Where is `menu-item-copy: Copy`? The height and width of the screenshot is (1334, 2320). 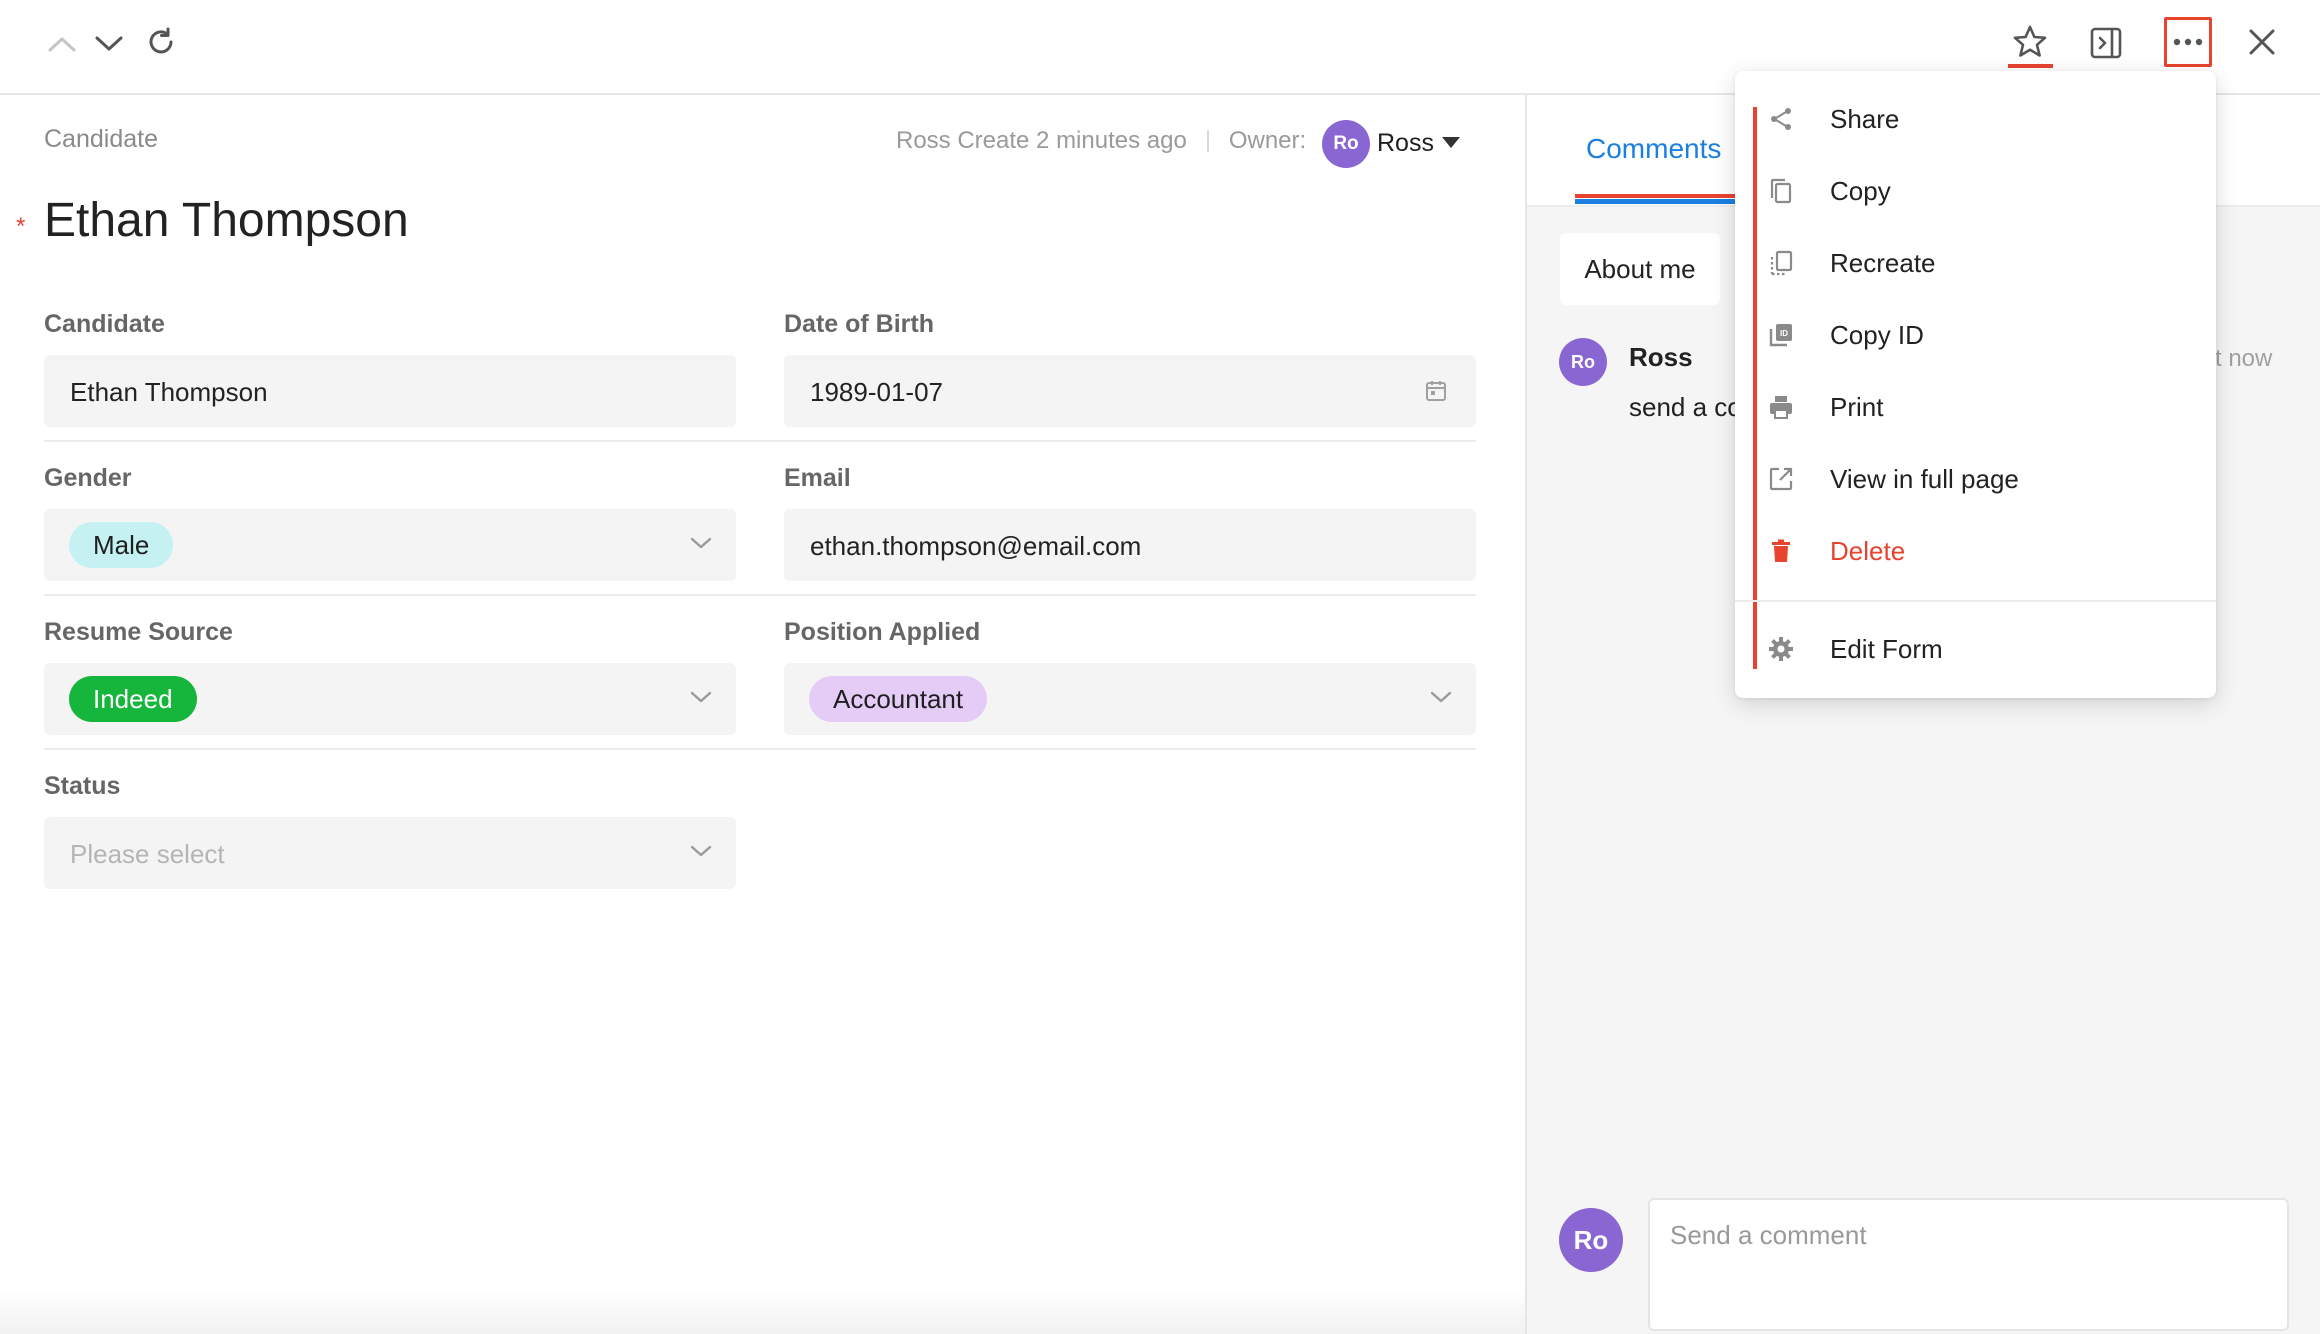 menu-item-copy: Copy is located at coordinates (1975, 191).